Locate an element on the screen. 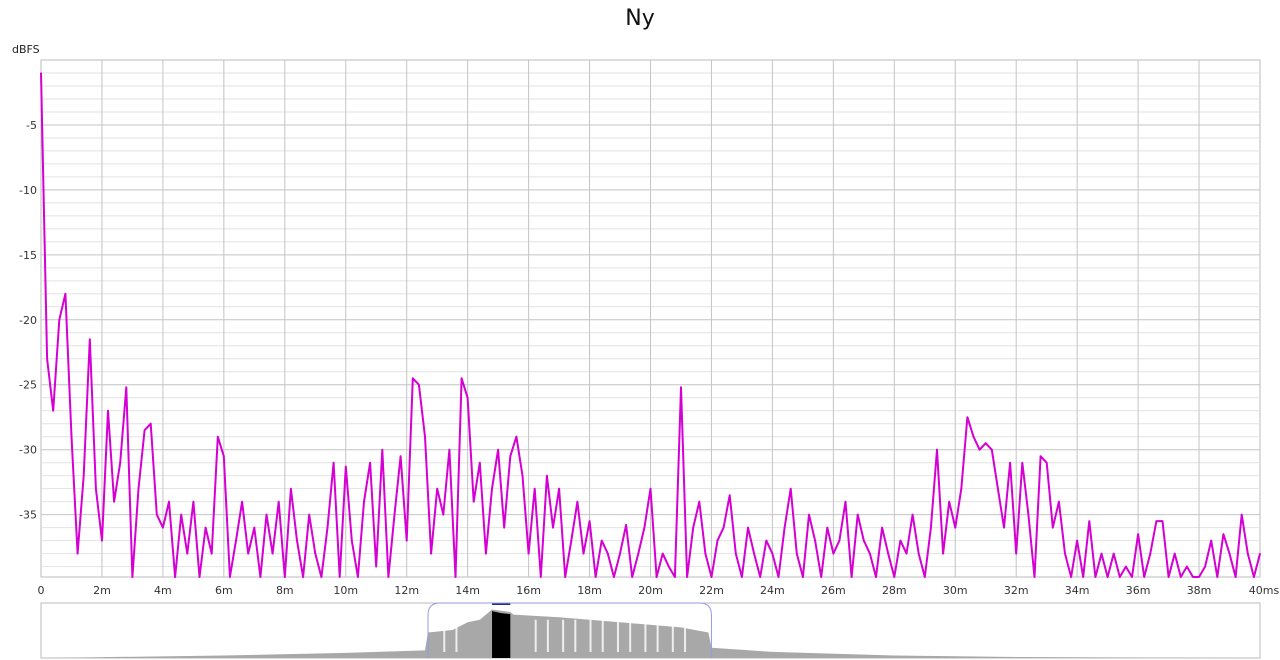 The height and width of the screenshot is (660, 1280). x-tick-label: 10m is located at coordinates (345, 590).